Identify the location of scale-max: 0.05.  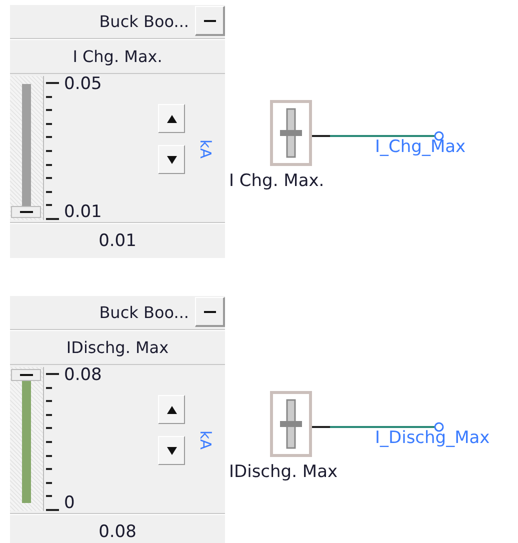
(83, 84).